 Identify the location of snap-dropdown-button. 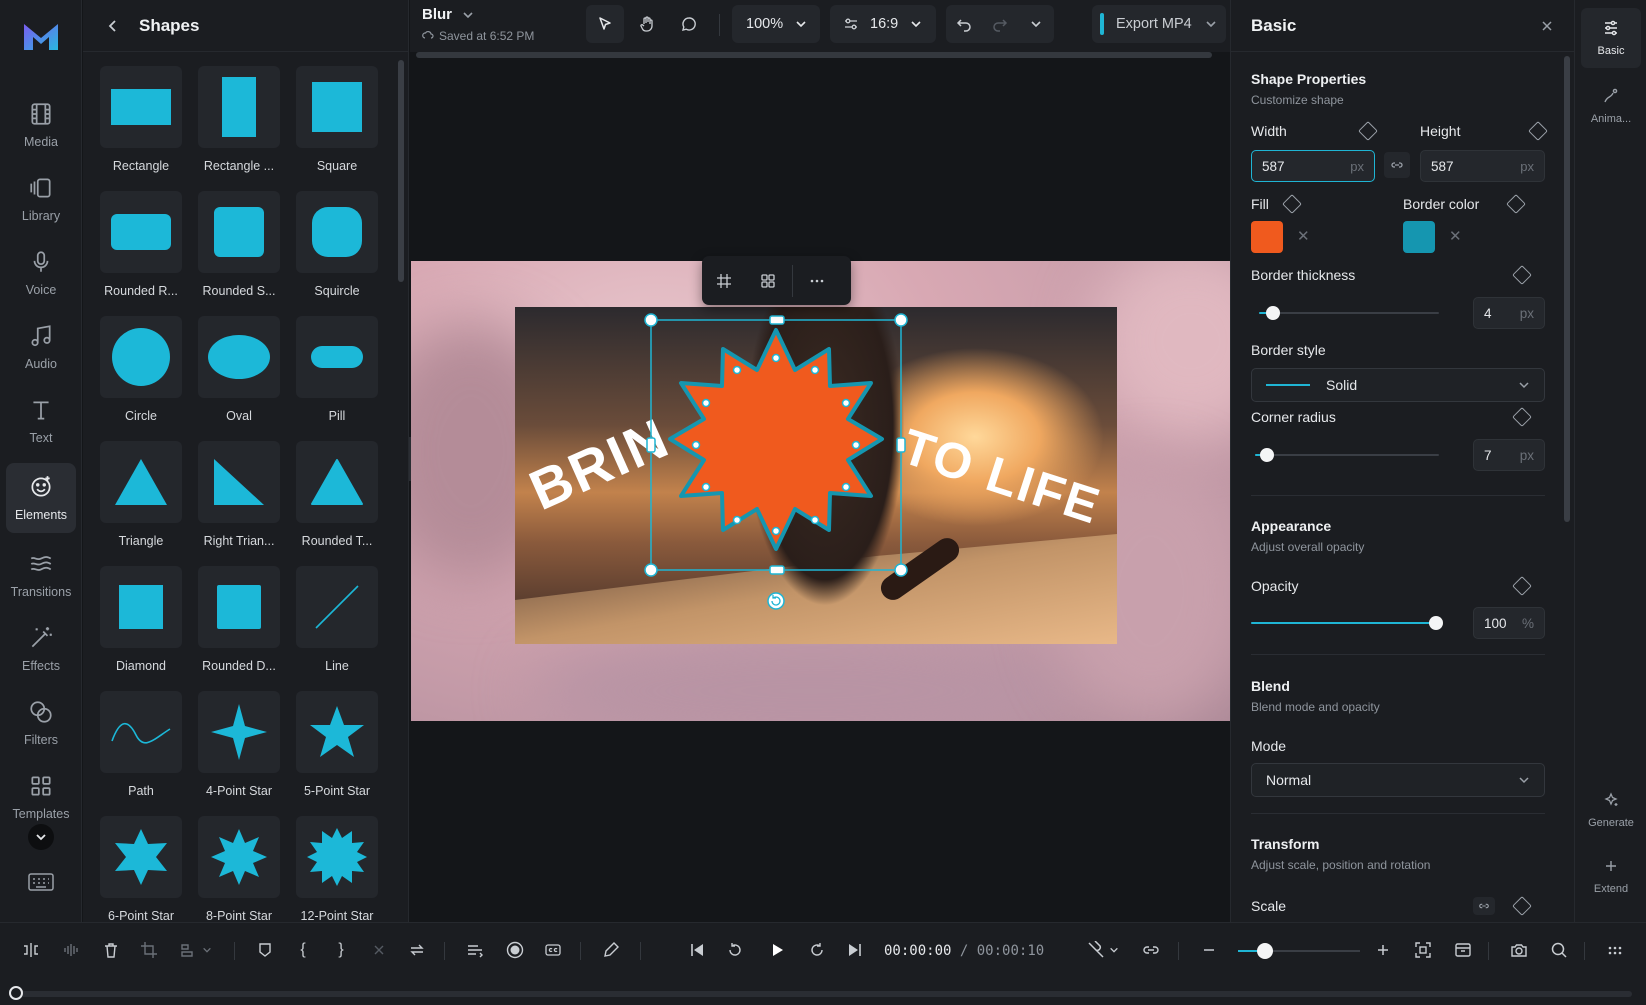
(1103, 950).